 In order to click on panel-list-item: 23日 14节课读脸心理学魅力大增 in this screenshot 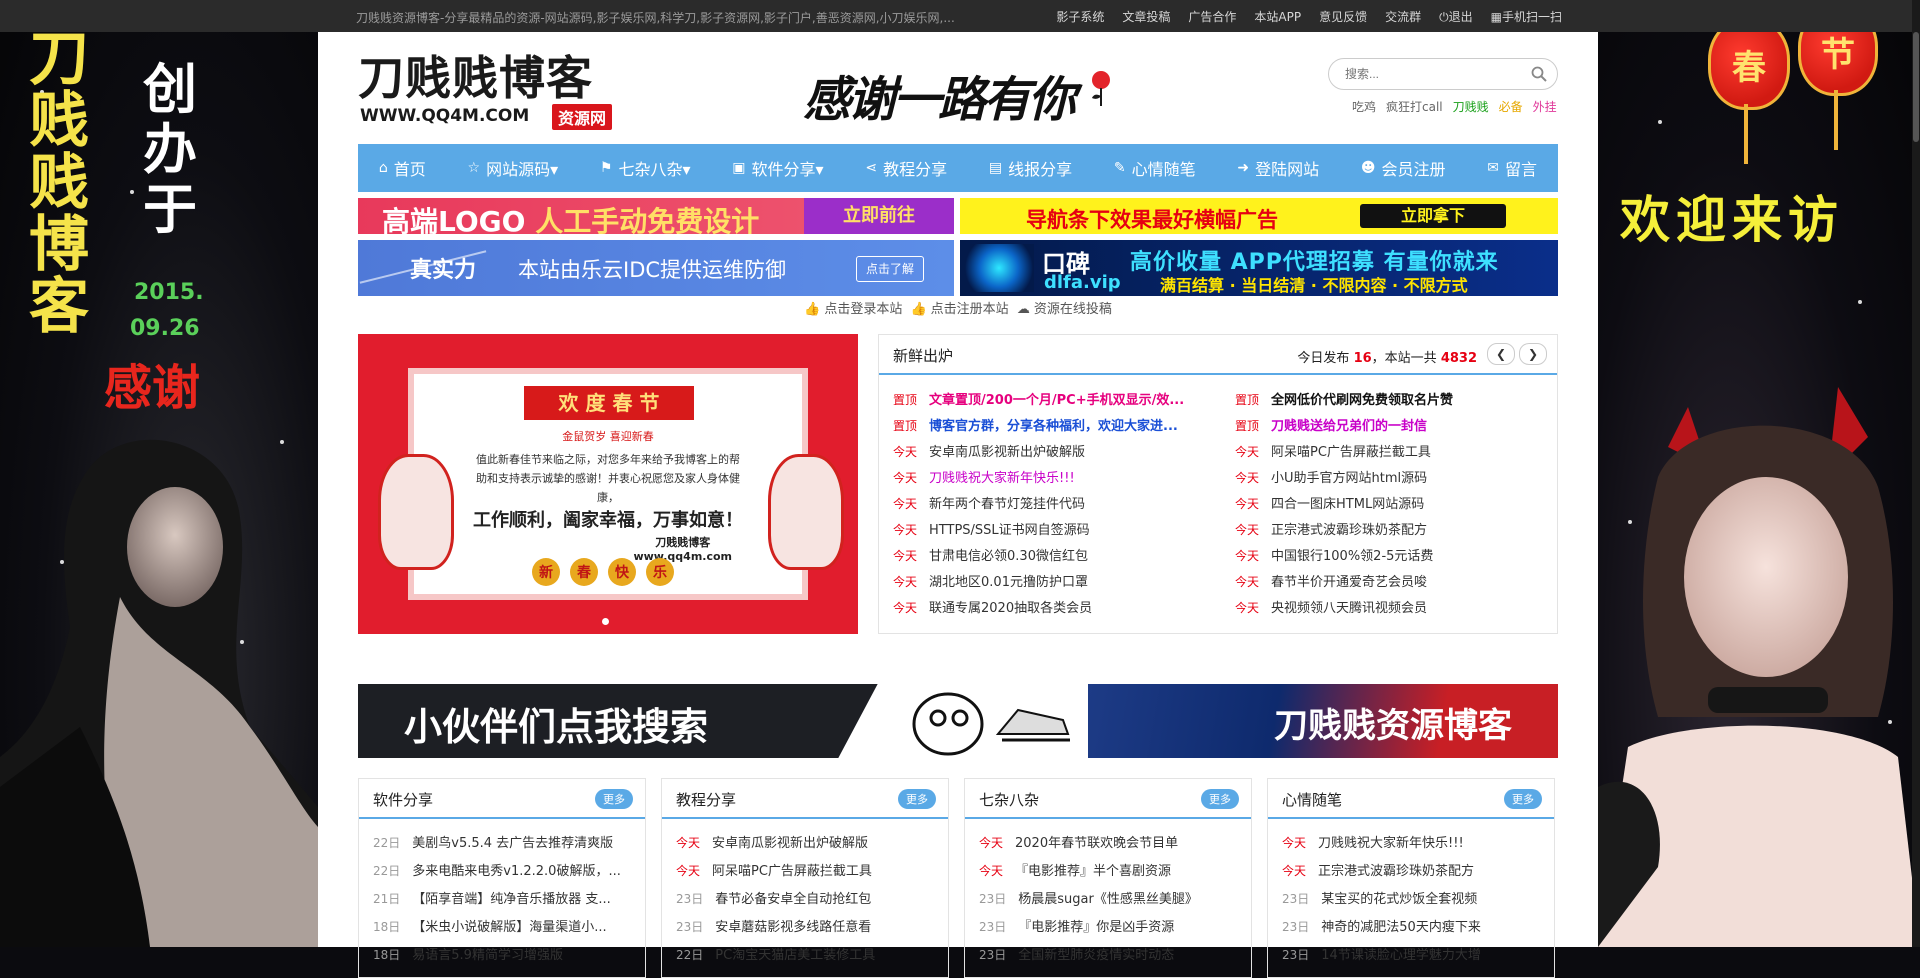, I will do `click(1411, 955)`.